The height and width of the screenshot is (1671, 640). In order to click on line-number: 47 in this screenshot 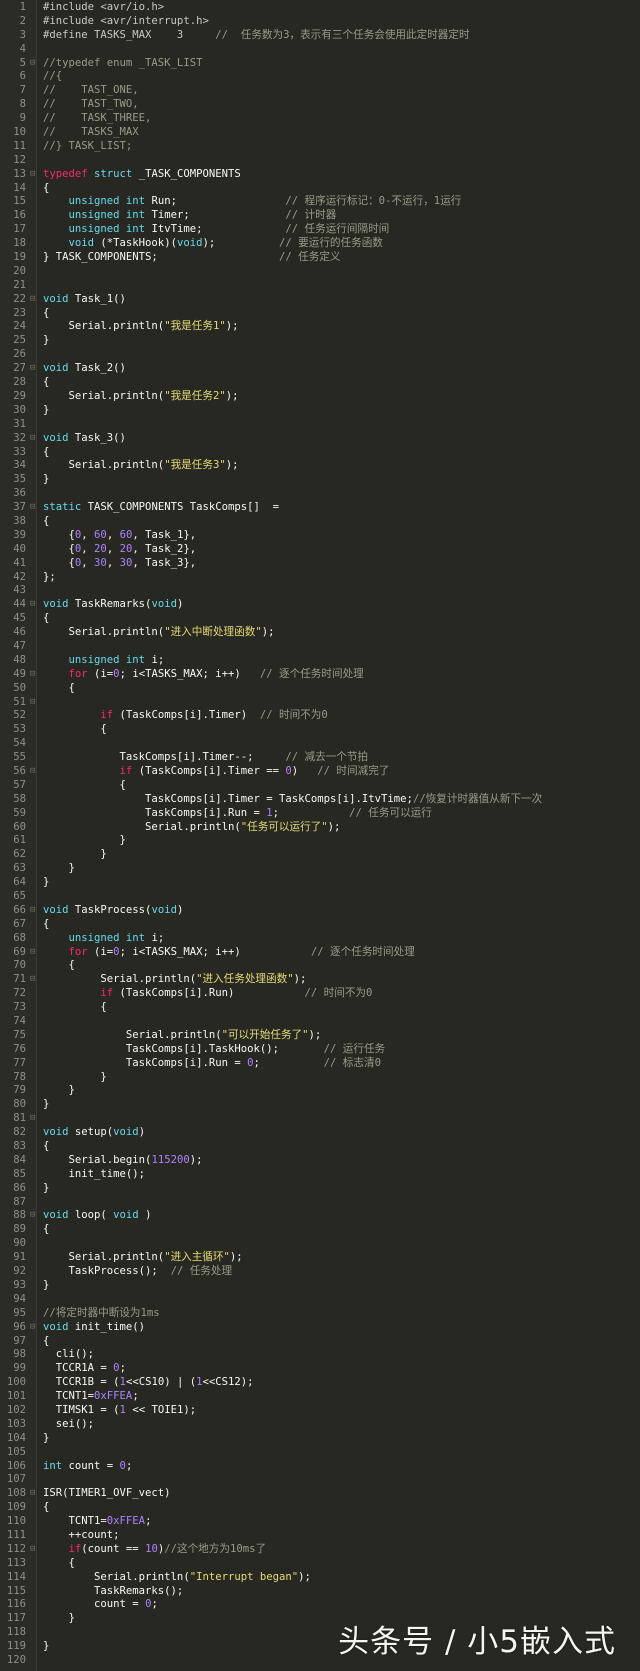, I will do `click(19, 645)`.